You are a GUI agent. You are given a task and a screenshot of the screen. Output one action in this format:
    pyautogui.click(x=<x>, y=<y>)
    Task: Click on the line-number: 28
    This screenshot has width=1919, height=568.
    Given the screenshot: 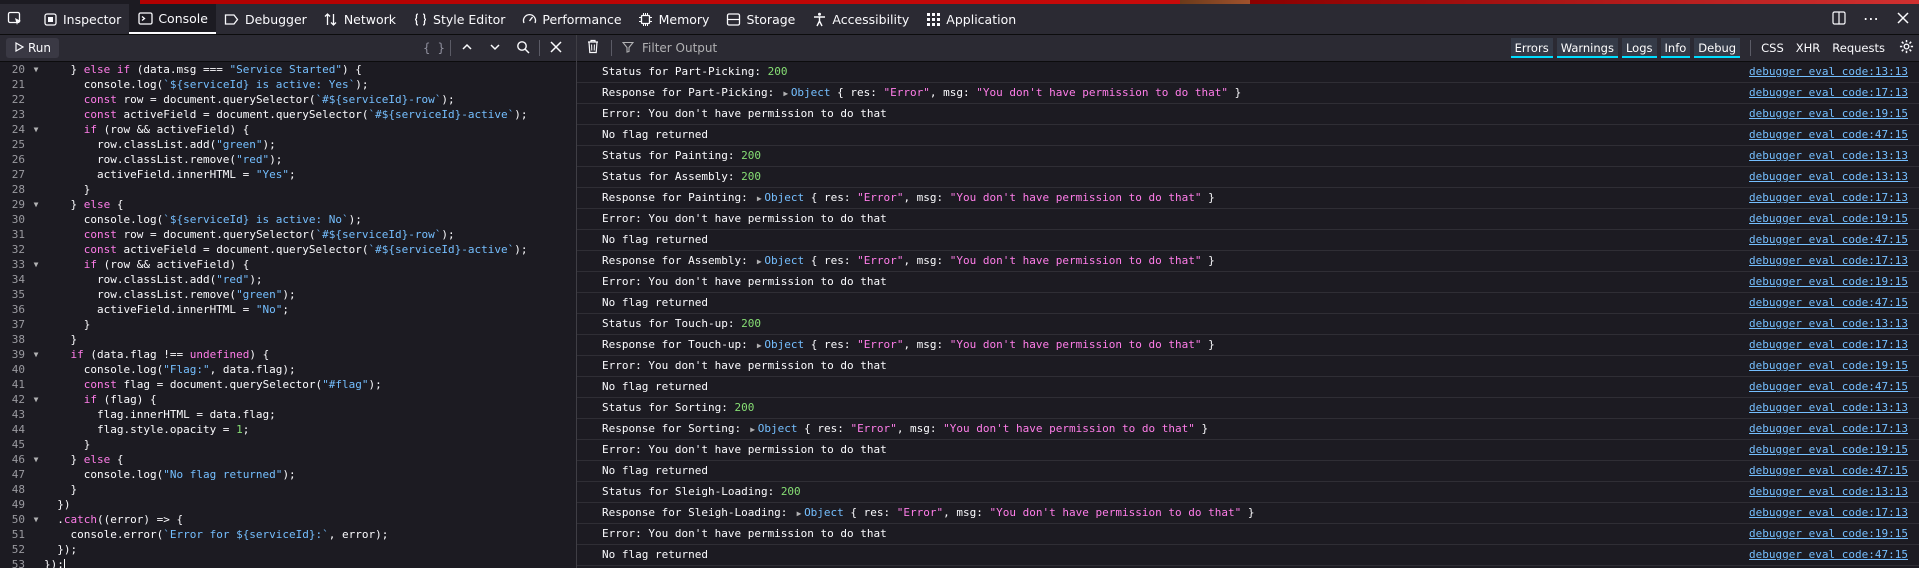 What is the action you would take?
    pyautogui.click(x=18, y=189)
    